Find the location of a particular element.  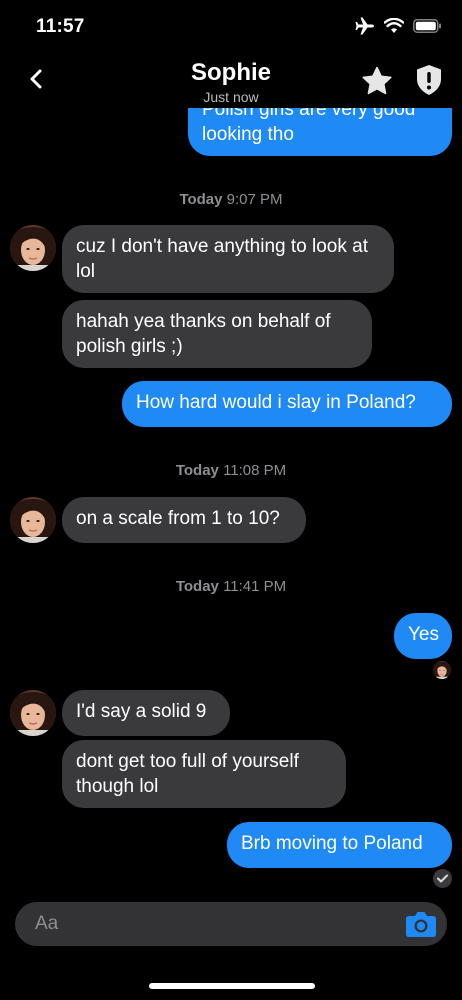

message-bubble-incoming: dont get too full of yourself though lol is located at coordinates (204, 774).